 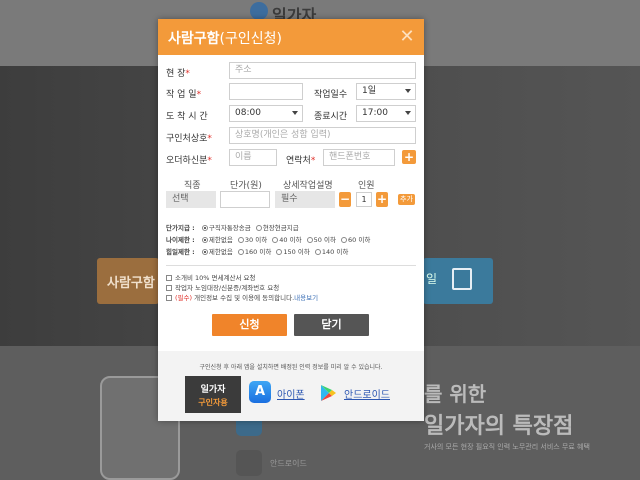 What do you see at coordinates (288, 463) in the screenshot?
I see `bg-android-text: 안드로이드` at bounding box center [288, 463].